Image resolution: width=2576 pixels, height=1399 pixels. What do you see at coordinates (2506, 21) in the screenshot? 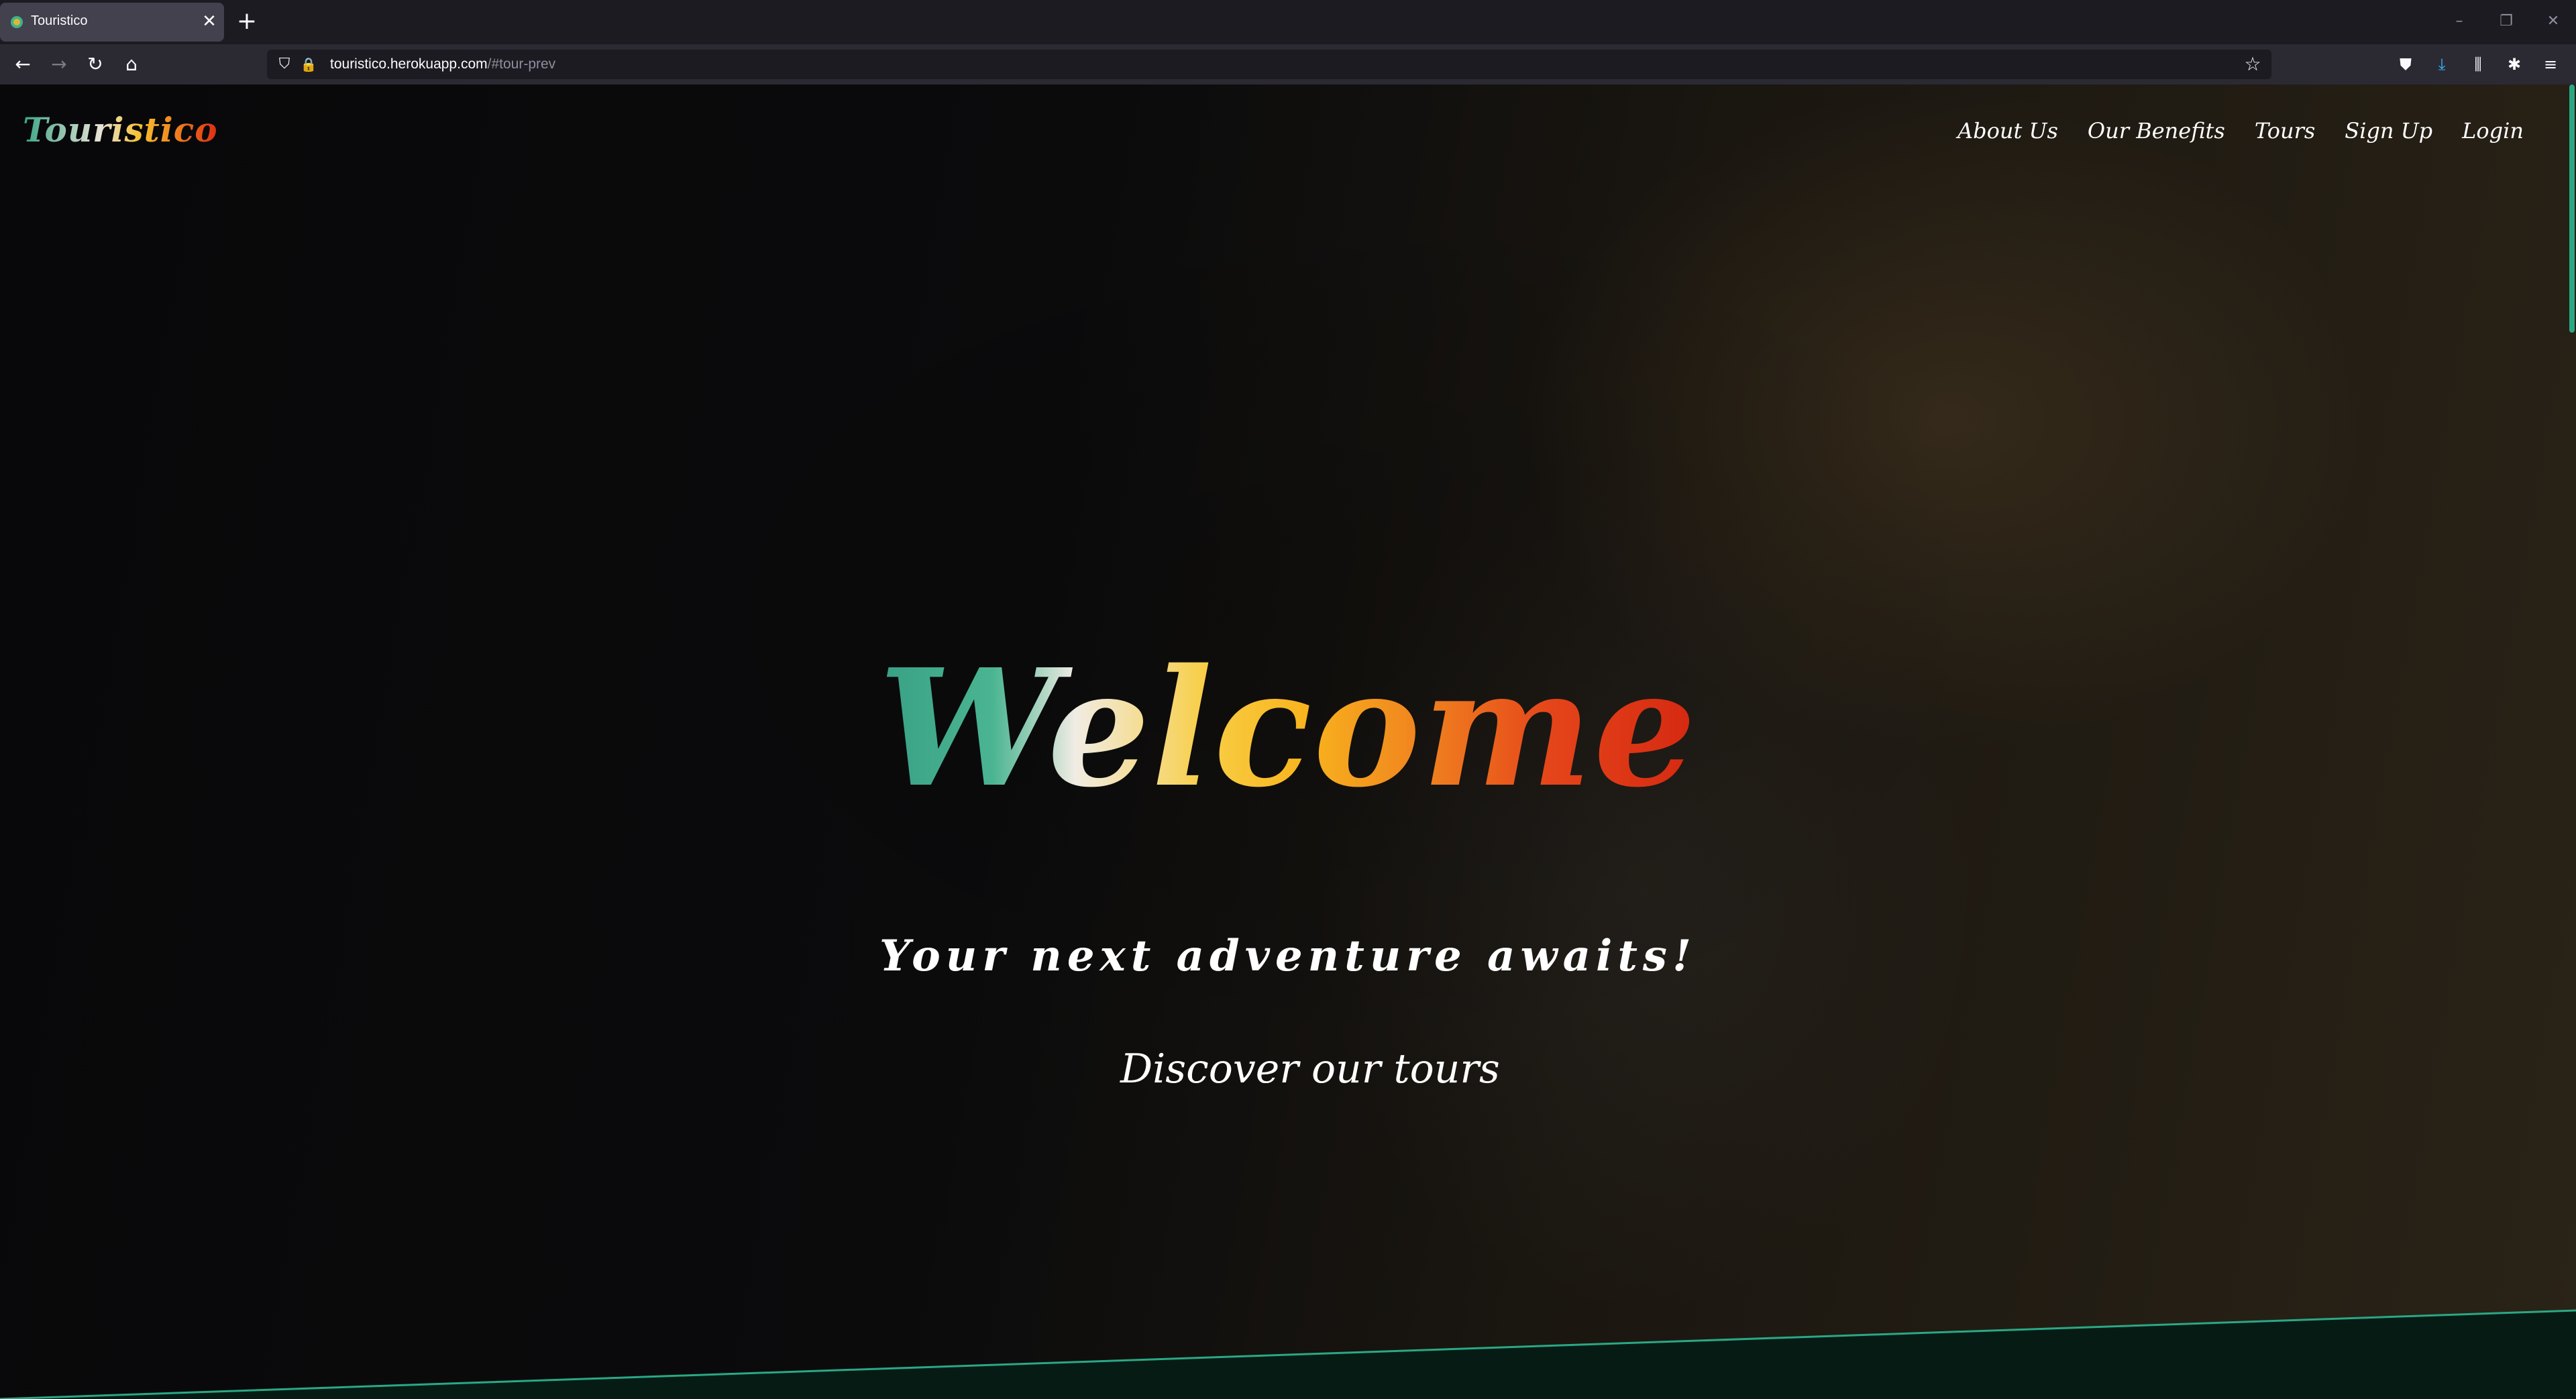
I see `restore-window-button: ❐` at bounding box center [2506, 21].